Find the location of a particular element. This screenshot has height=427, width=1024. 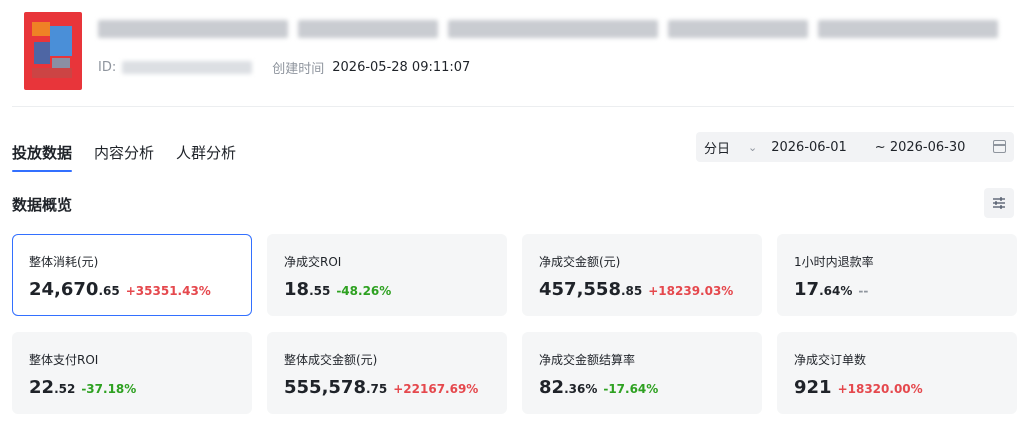

section-title: 数据概览 is located at coordinates (42, 205).